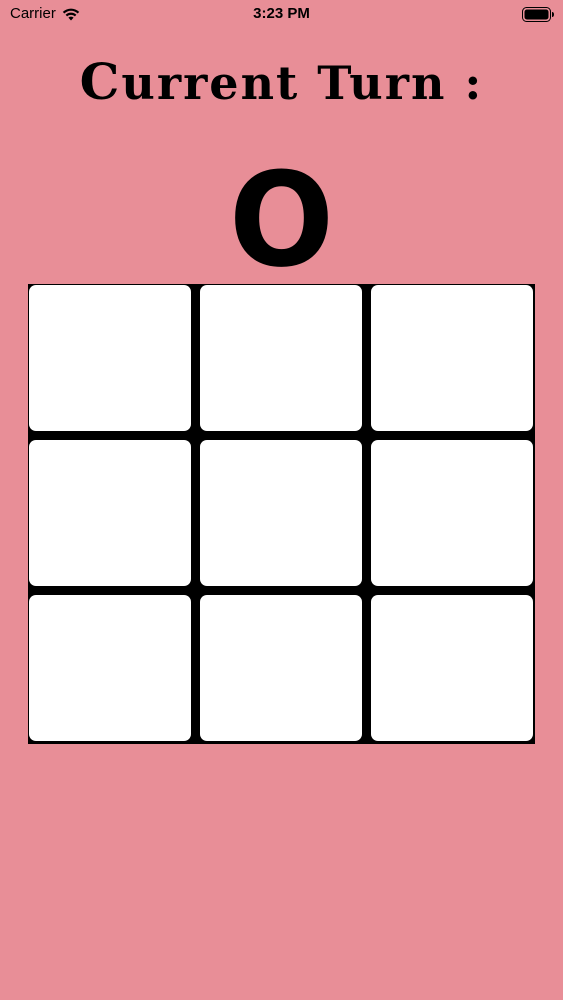  I want to click on status-time: 3:23 PM, so click(281, 13).